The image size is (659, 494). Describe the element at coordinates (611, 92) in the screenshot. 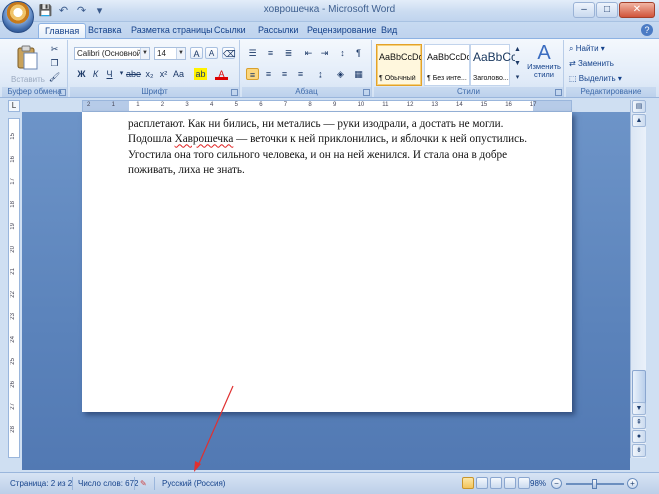

I see `editing-group-label: Редактирование` at that location.